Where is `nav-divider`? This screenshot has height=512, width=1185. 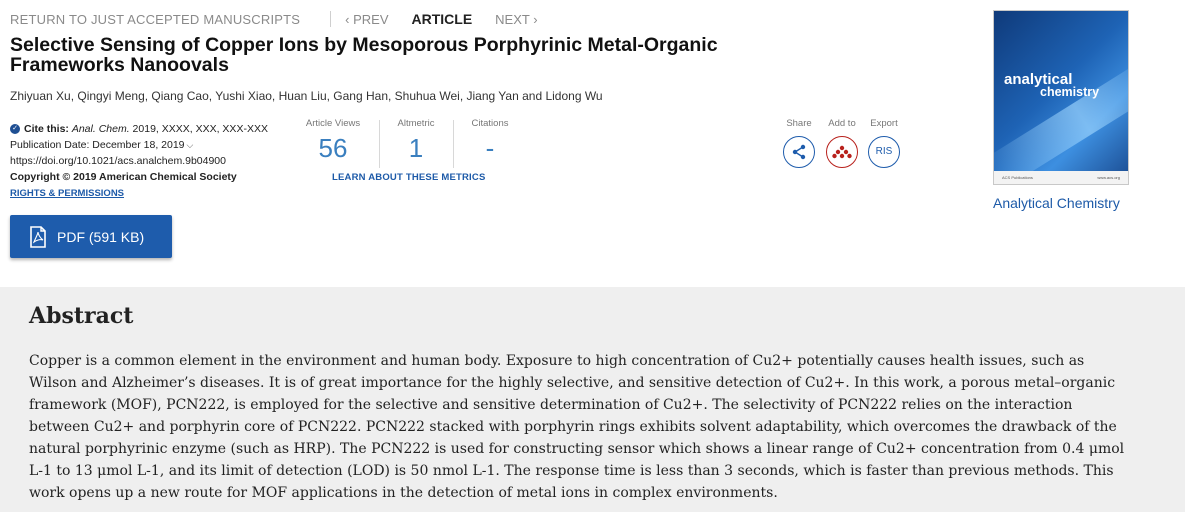 nav-divider is located at coordinates (331, 19).